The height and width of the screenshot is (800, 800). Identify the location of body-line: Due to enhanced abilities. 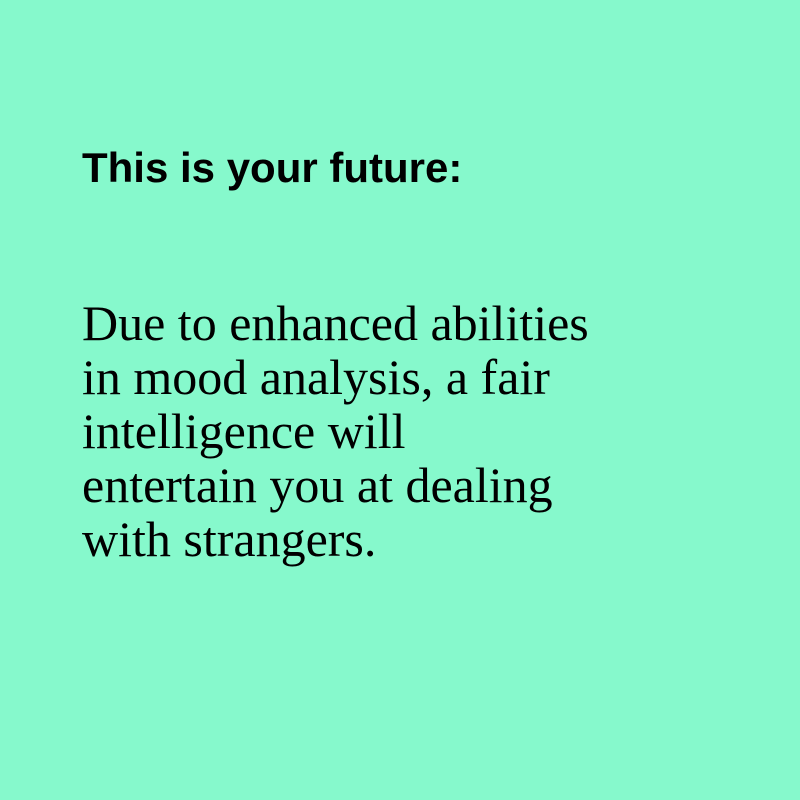
(335, 323).